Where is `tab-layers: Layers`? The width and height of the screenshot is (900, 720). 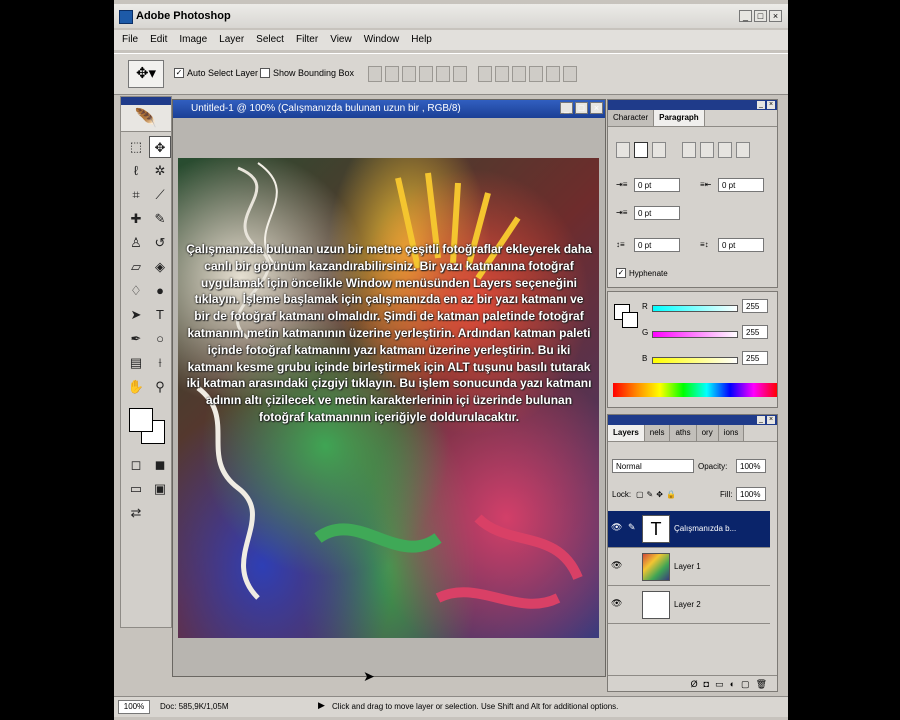
tab-layers: Layers is located at coordinates (626, 433).